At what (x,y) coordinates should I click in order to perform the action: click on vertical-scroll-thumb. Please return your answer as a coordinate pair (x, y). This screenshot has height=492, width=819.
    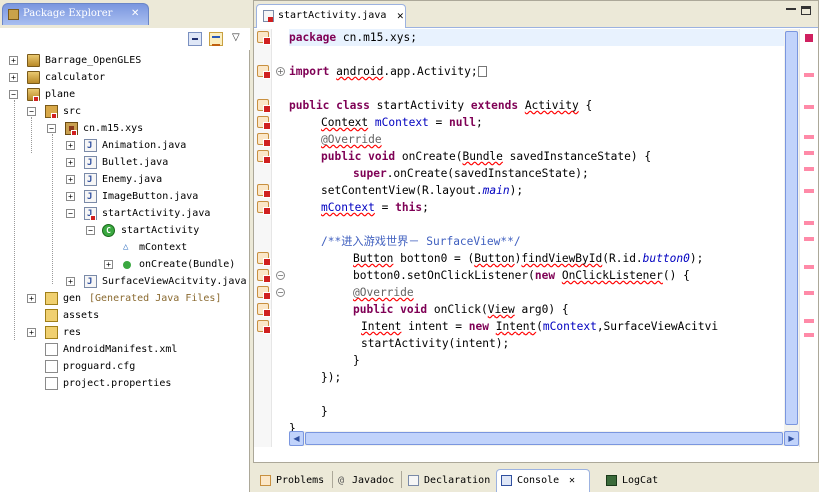
    Looking at the image, I should click on (791, 228).